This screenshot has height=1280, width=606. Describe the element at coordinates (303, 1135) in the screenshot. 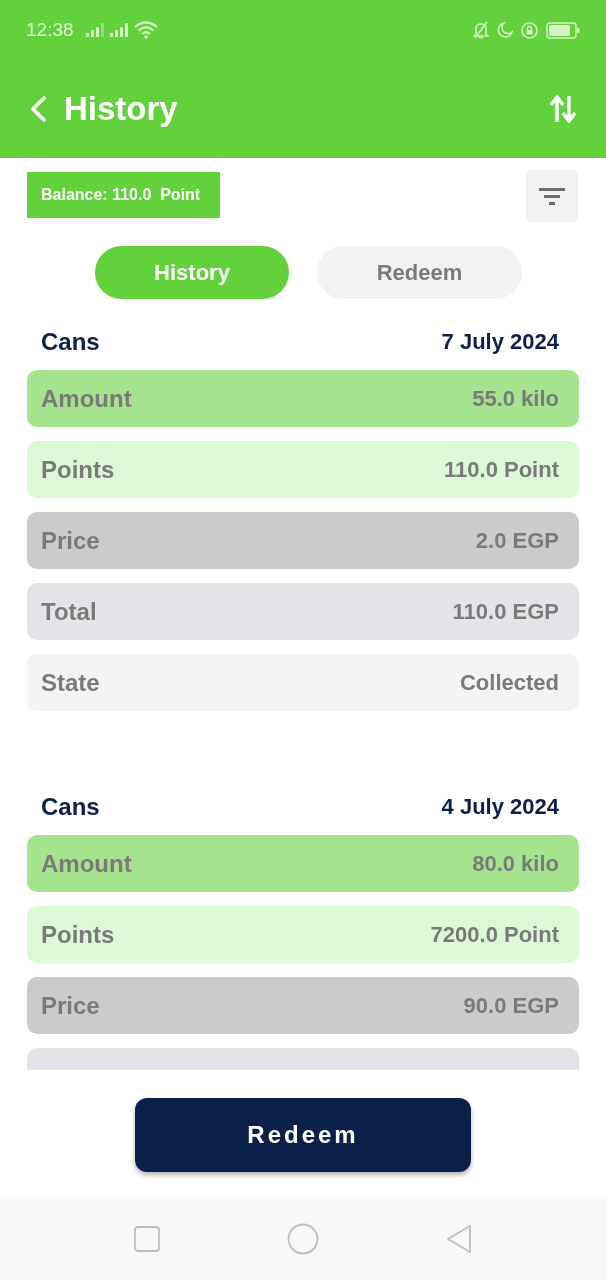

I see `redeem-button: Redeem` at that location.